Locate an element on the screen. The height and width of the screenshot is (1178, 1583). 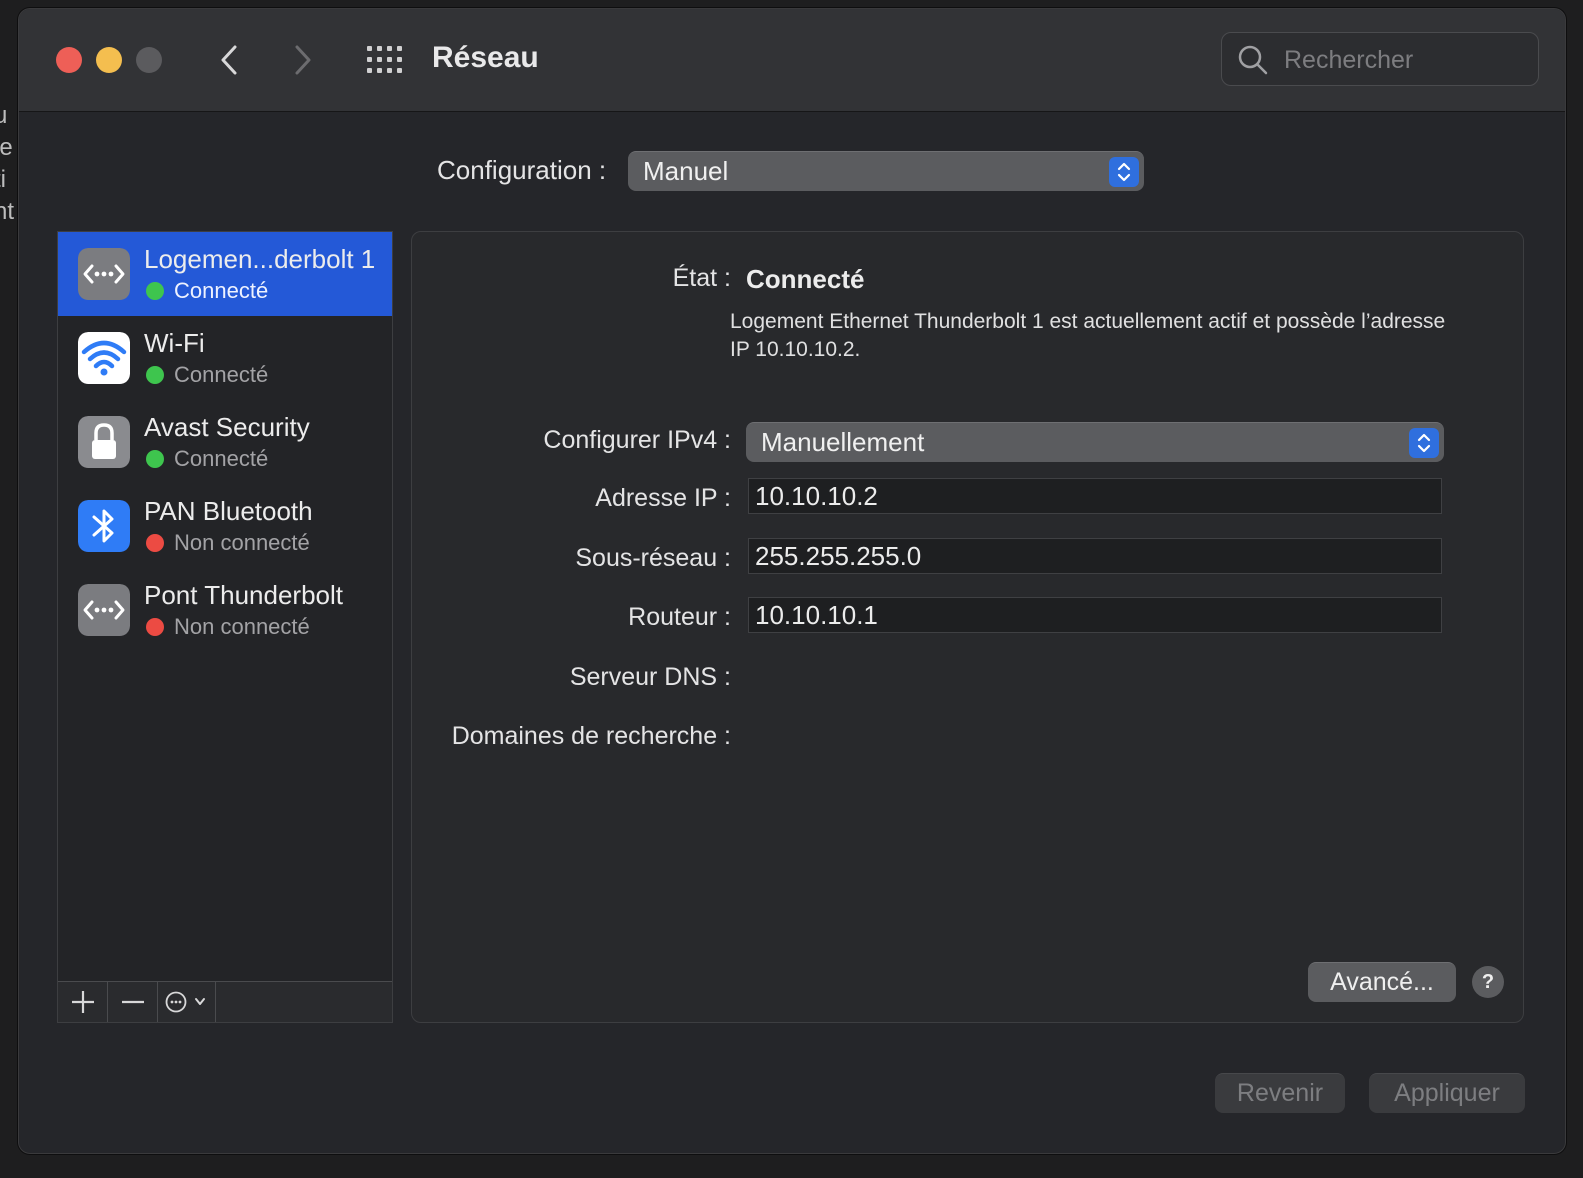
search-input is located at coordinates (1404, 60).